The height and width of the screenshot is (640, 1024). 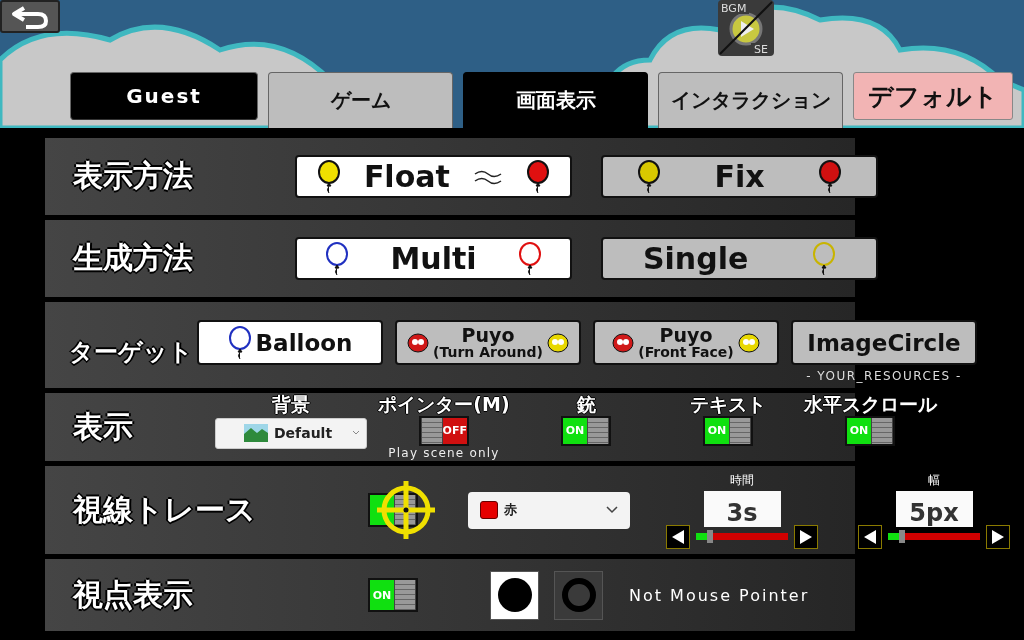 What do you see at coordinates (739, 258) in the screenshot?
I see `option-button: Single` at bounding box center [739, 258].